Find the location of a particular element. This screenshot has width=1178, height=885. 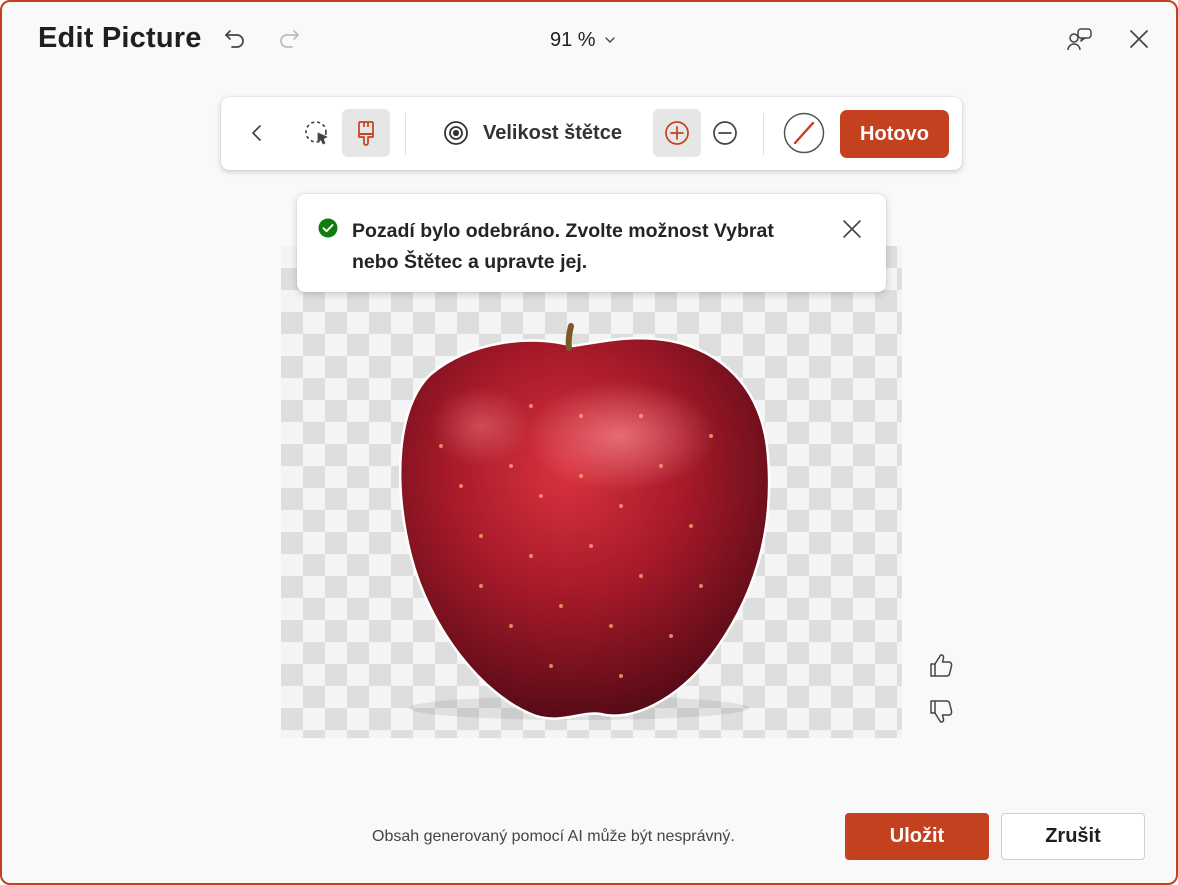

chevron-down-icon is located at coordinates (609, 40).